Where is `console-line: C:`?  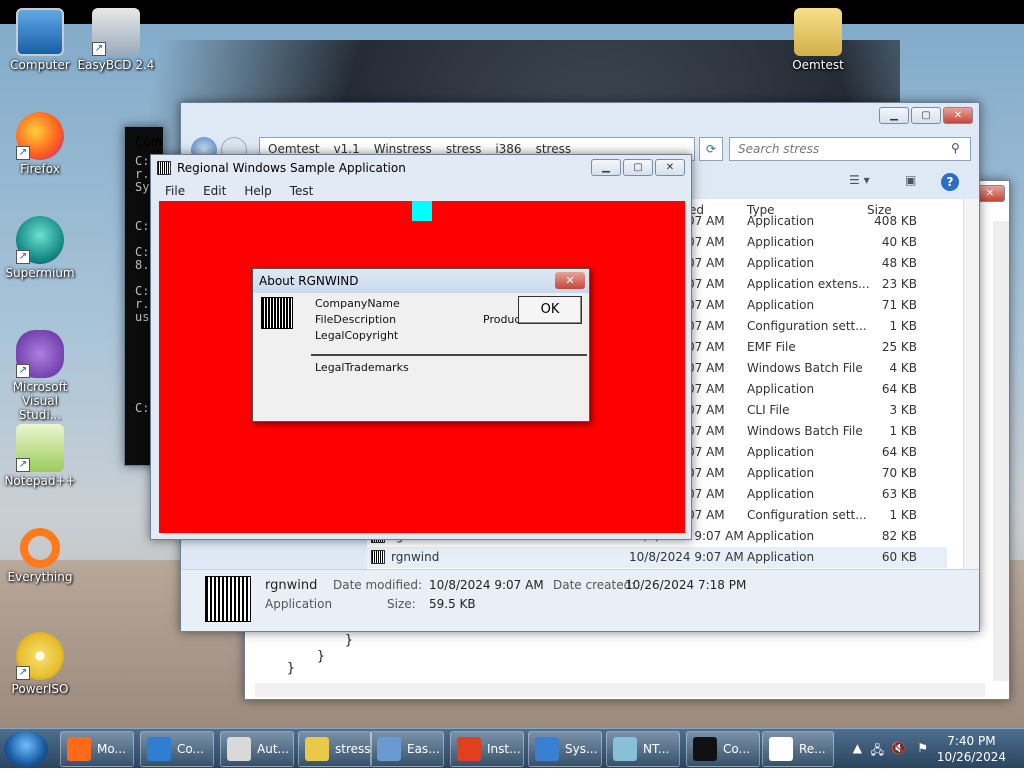
console-line: C: is located at coordinates (142, 226).